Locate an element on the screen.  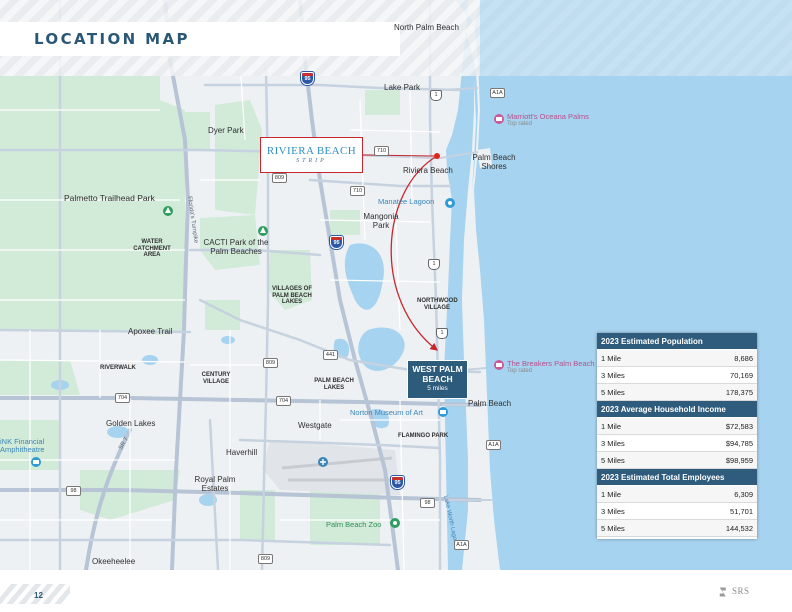
row-value: 178,375 is located at coordinates (739, 392).